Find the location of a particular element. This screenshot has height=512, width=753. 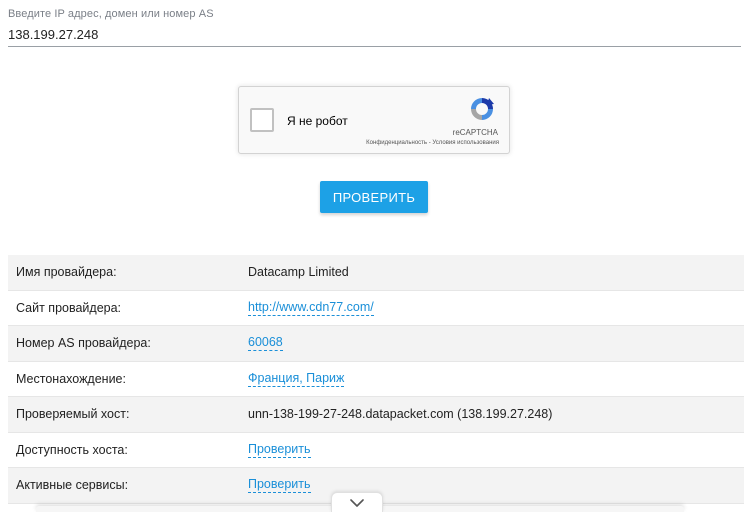

lookup-input is located at coordinates (374, 37).